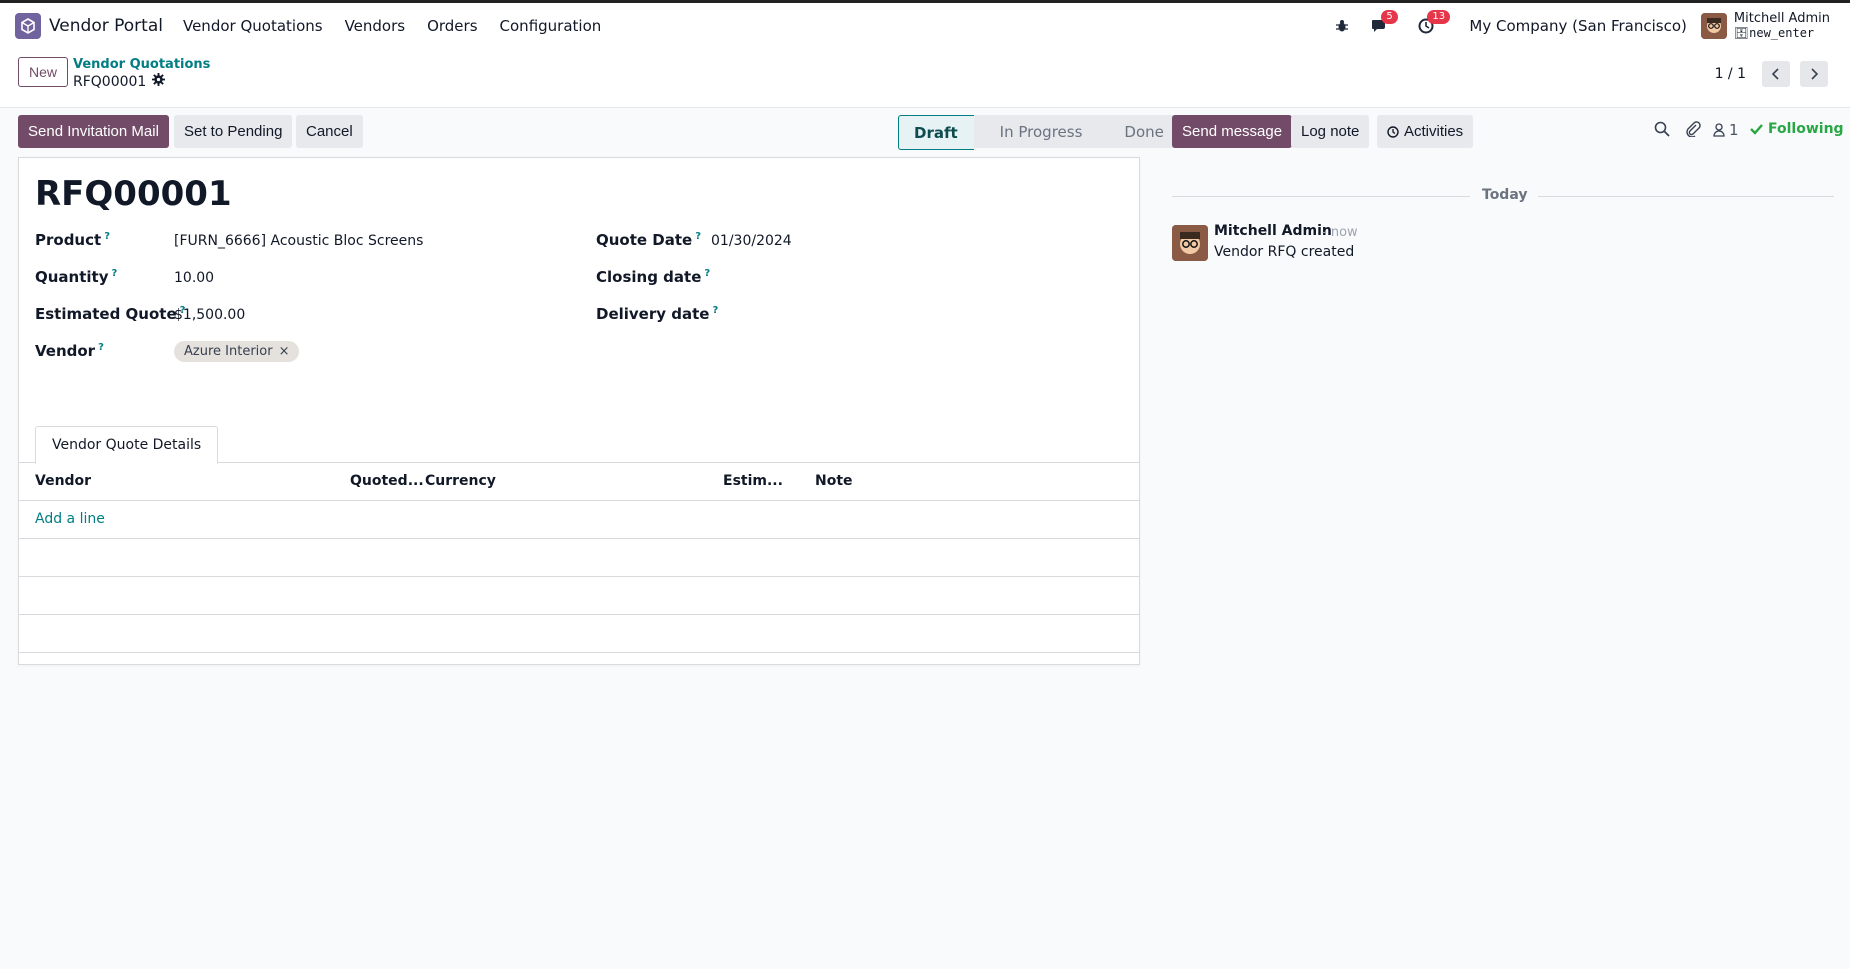  I want to click on pager-next-button, so click(1814, 74).